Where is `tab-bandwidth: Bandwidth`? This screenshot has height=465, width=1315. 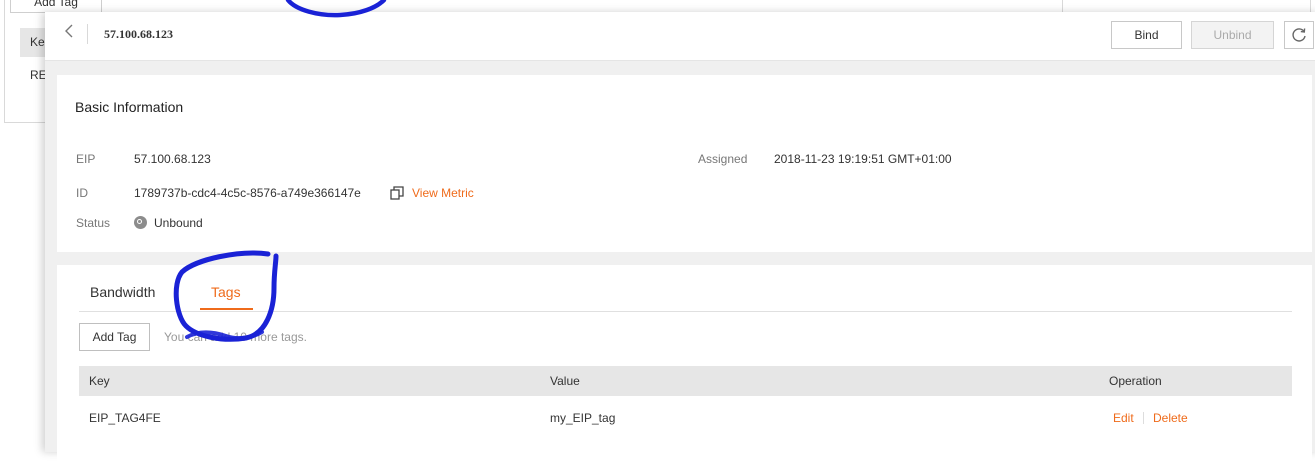
tab-bandwidth: Bandwidth is located at coordinates (122, 292).